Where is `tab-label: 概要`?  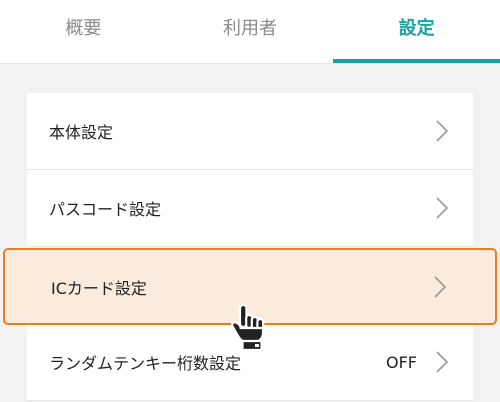
tab-label: 概要 is located at coordinates (83, 28).